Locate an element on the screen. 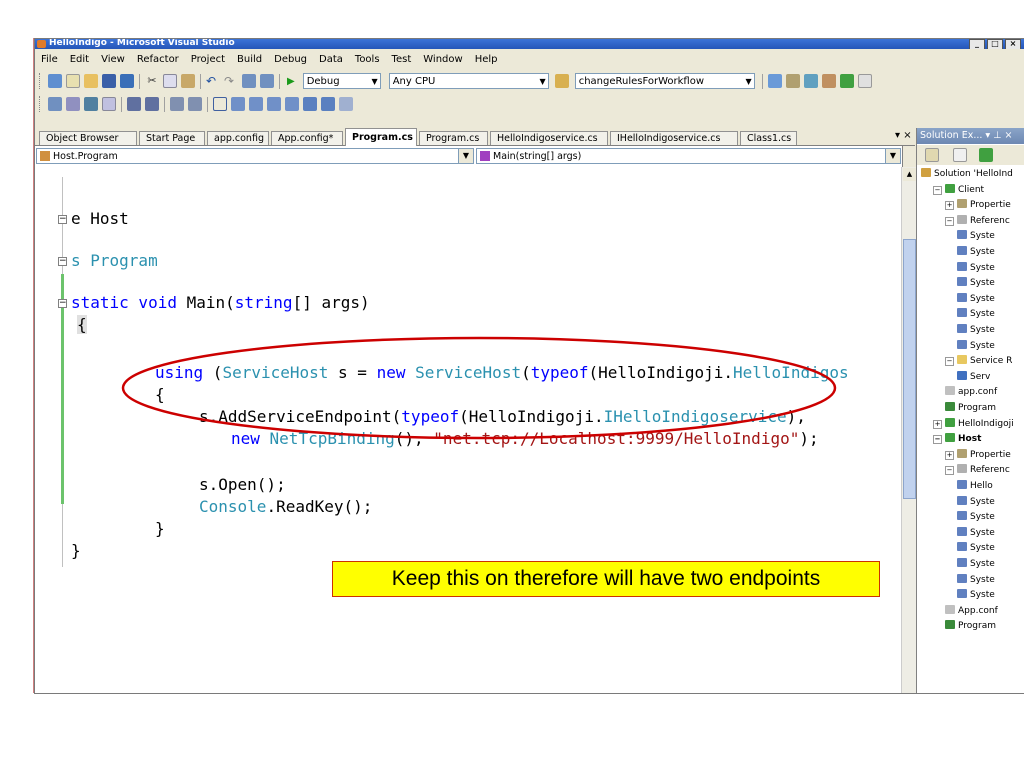 This screenshot has width=1024, height=768. next-bookmark-icon is located at coordinates (256, 104).